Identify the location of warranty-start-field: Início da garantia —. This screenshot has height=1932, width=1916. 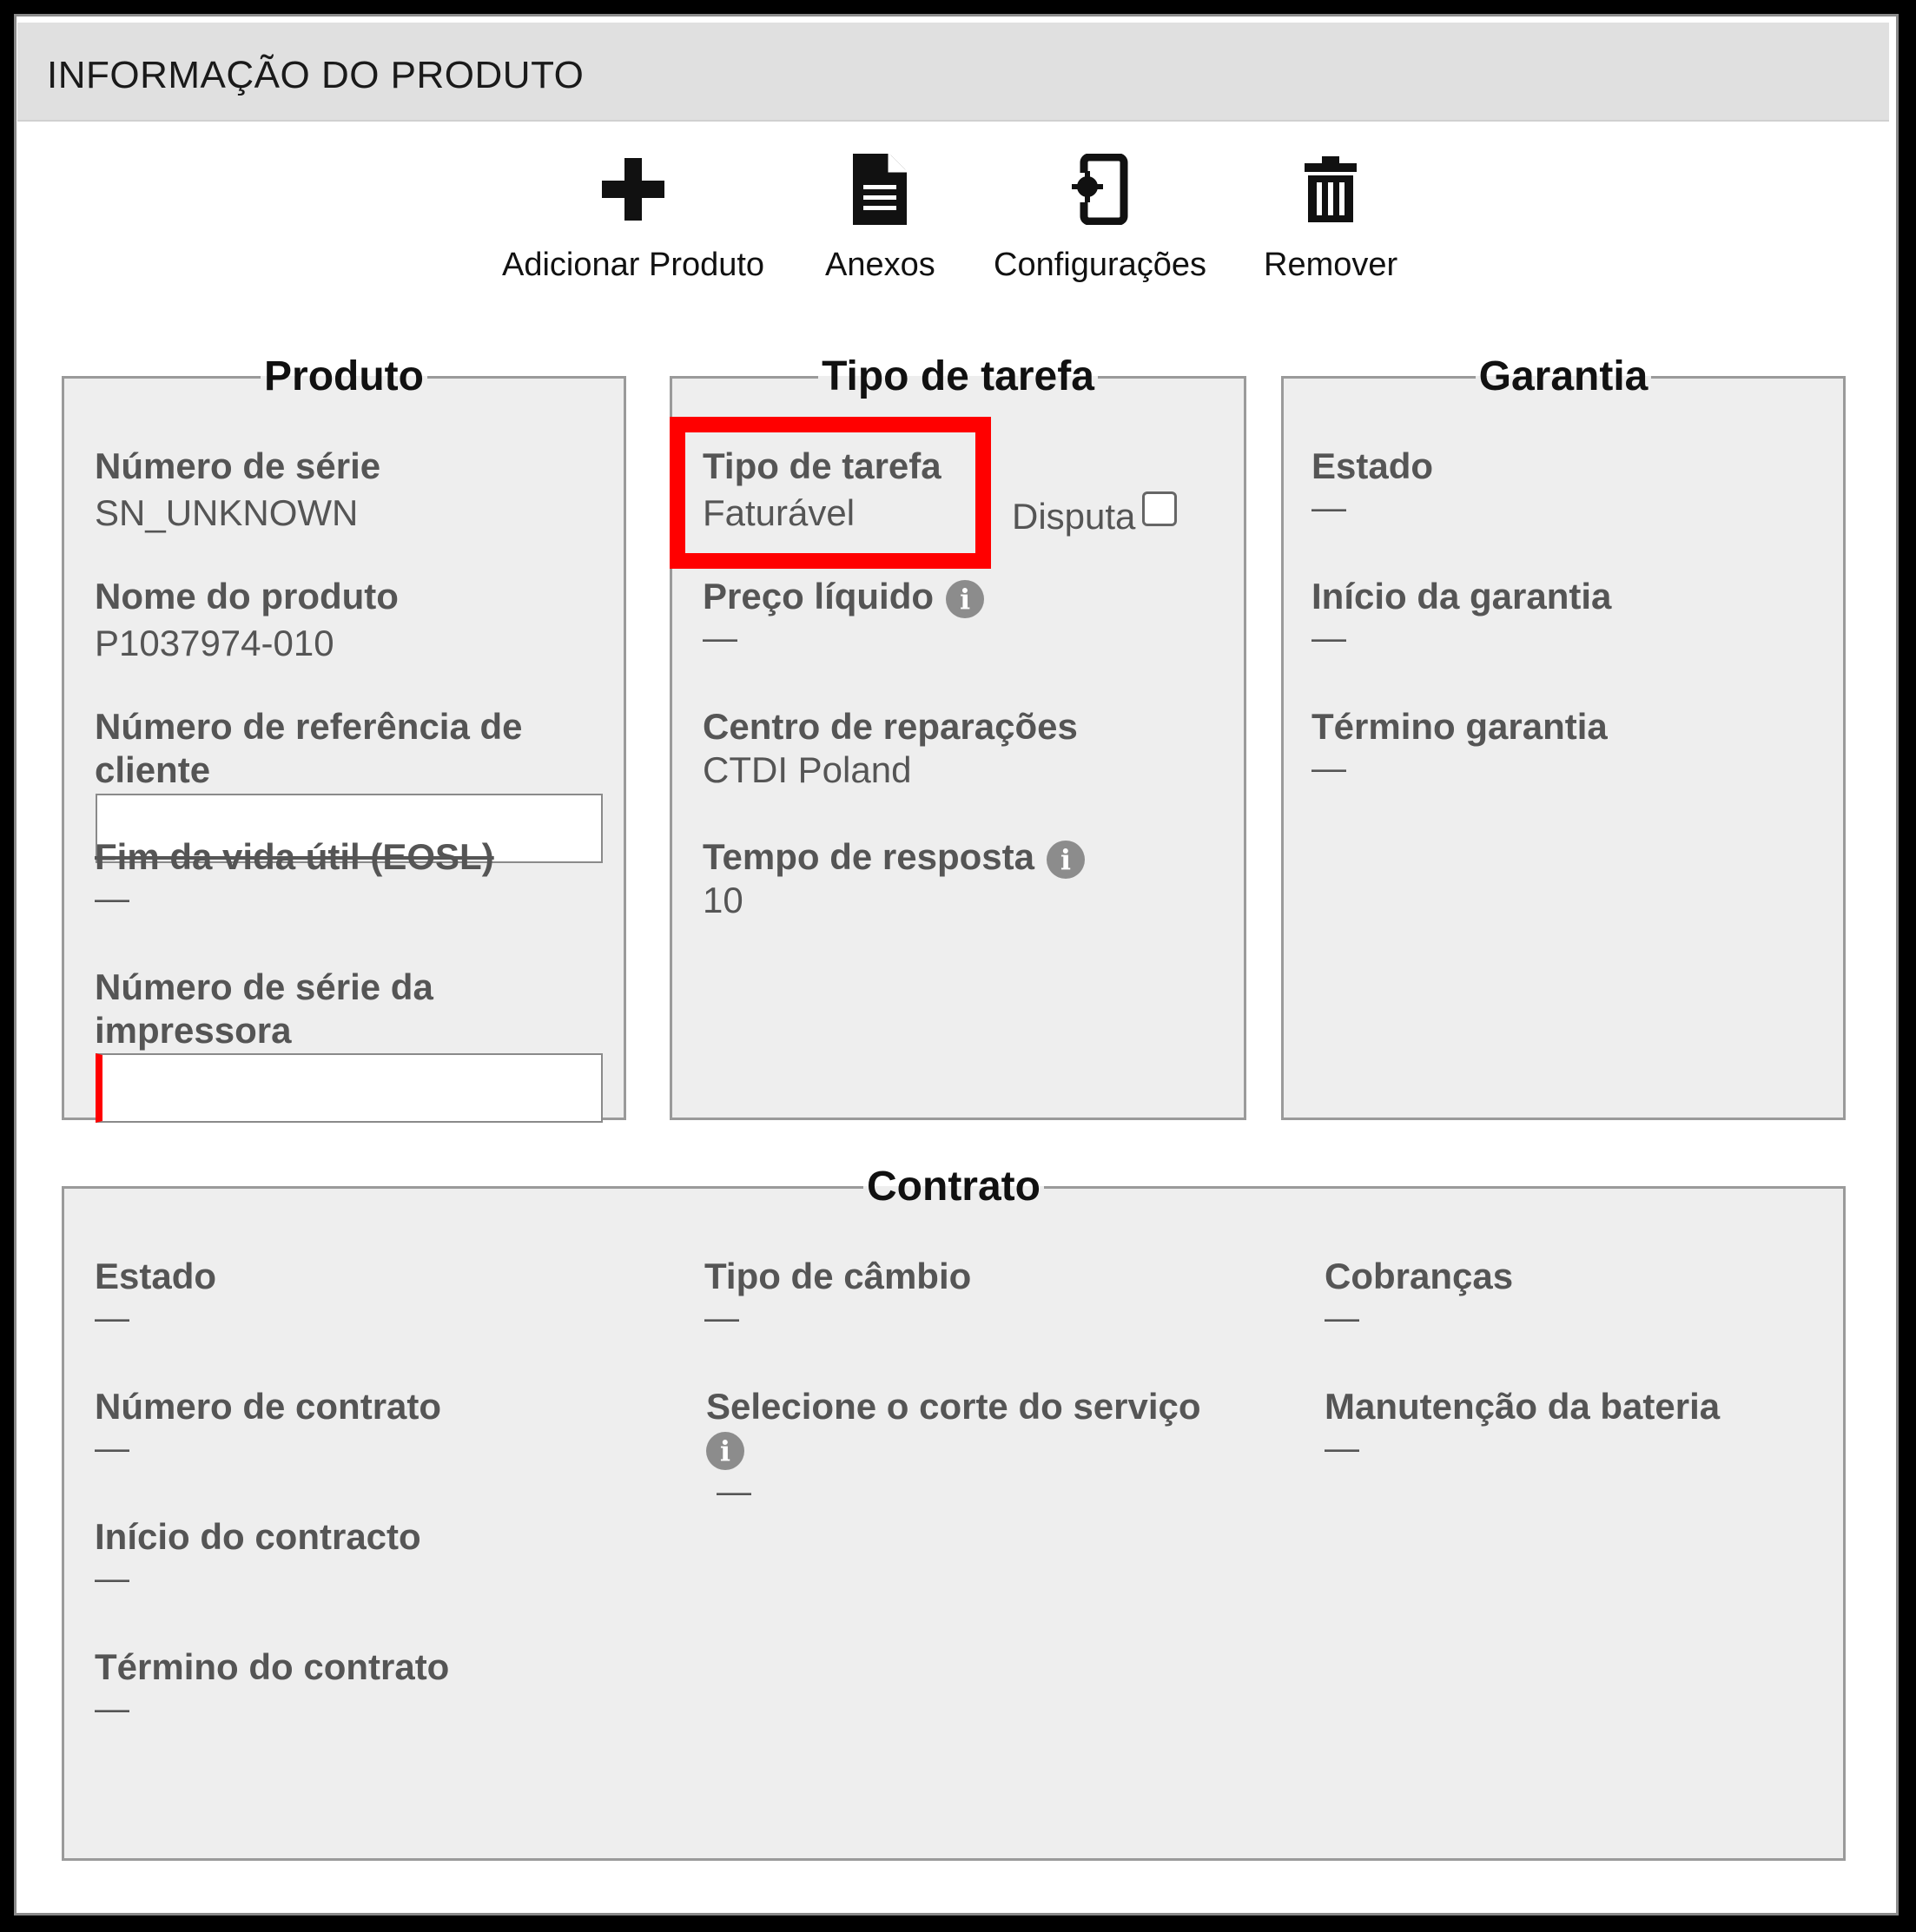
(1461, 616).